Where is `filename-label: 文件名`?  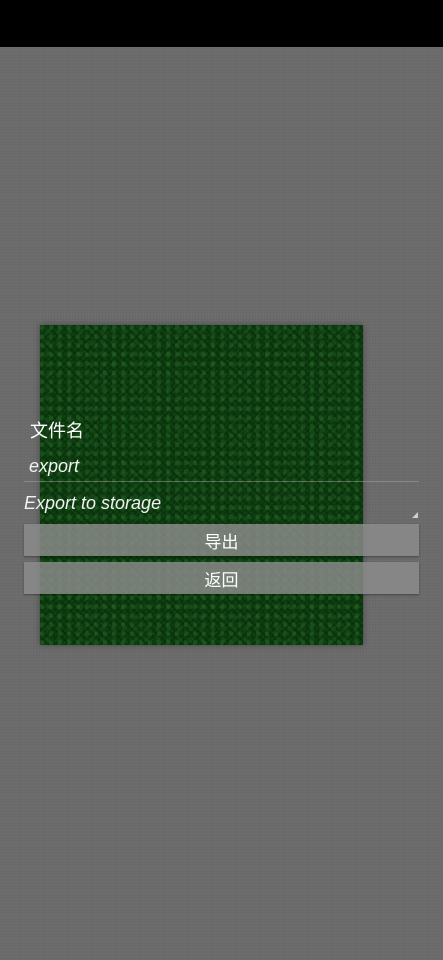
filename-label: 文件名 is located at coordinates (57, 431).